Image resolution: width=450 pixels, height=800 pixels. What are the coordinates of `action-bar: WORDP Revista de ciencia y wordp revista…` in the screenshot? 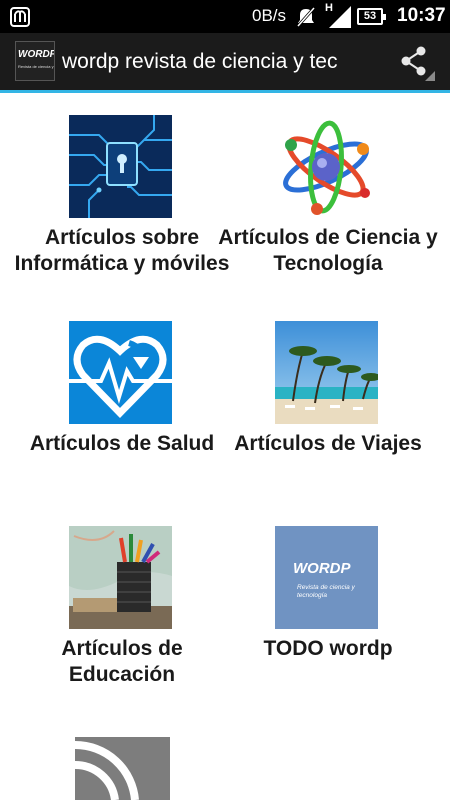 It's located at (225, 63).